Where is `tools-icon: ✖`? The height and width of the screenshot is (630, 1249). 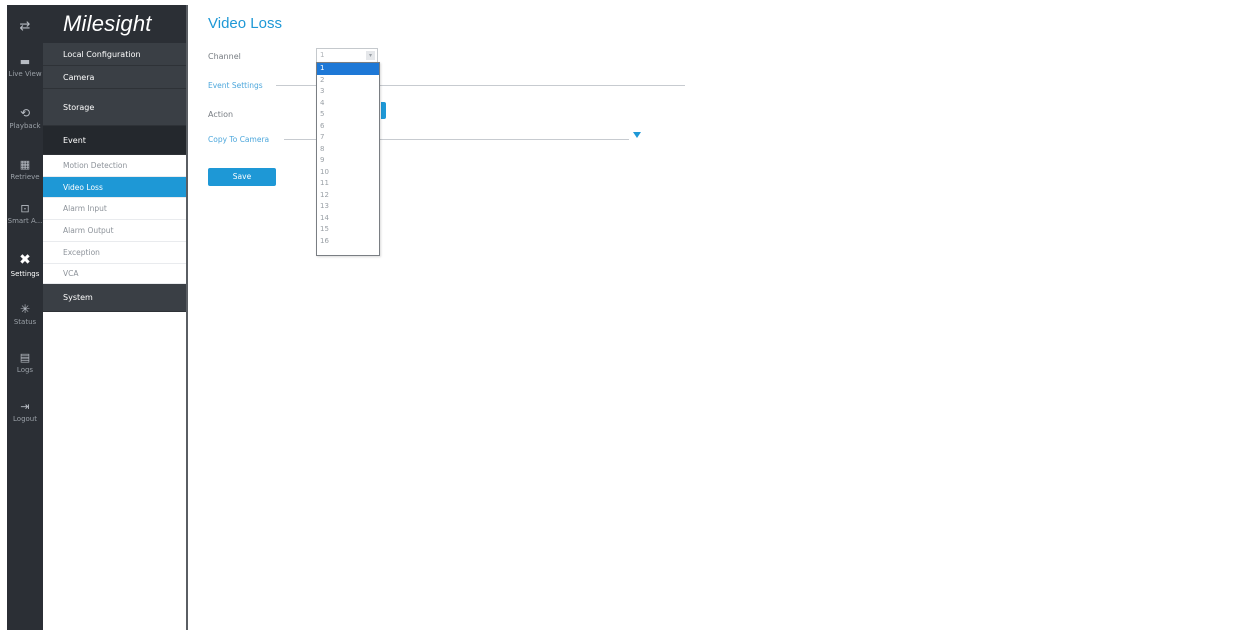
tools-icon: ✖ is located at coordinates (25, 260).